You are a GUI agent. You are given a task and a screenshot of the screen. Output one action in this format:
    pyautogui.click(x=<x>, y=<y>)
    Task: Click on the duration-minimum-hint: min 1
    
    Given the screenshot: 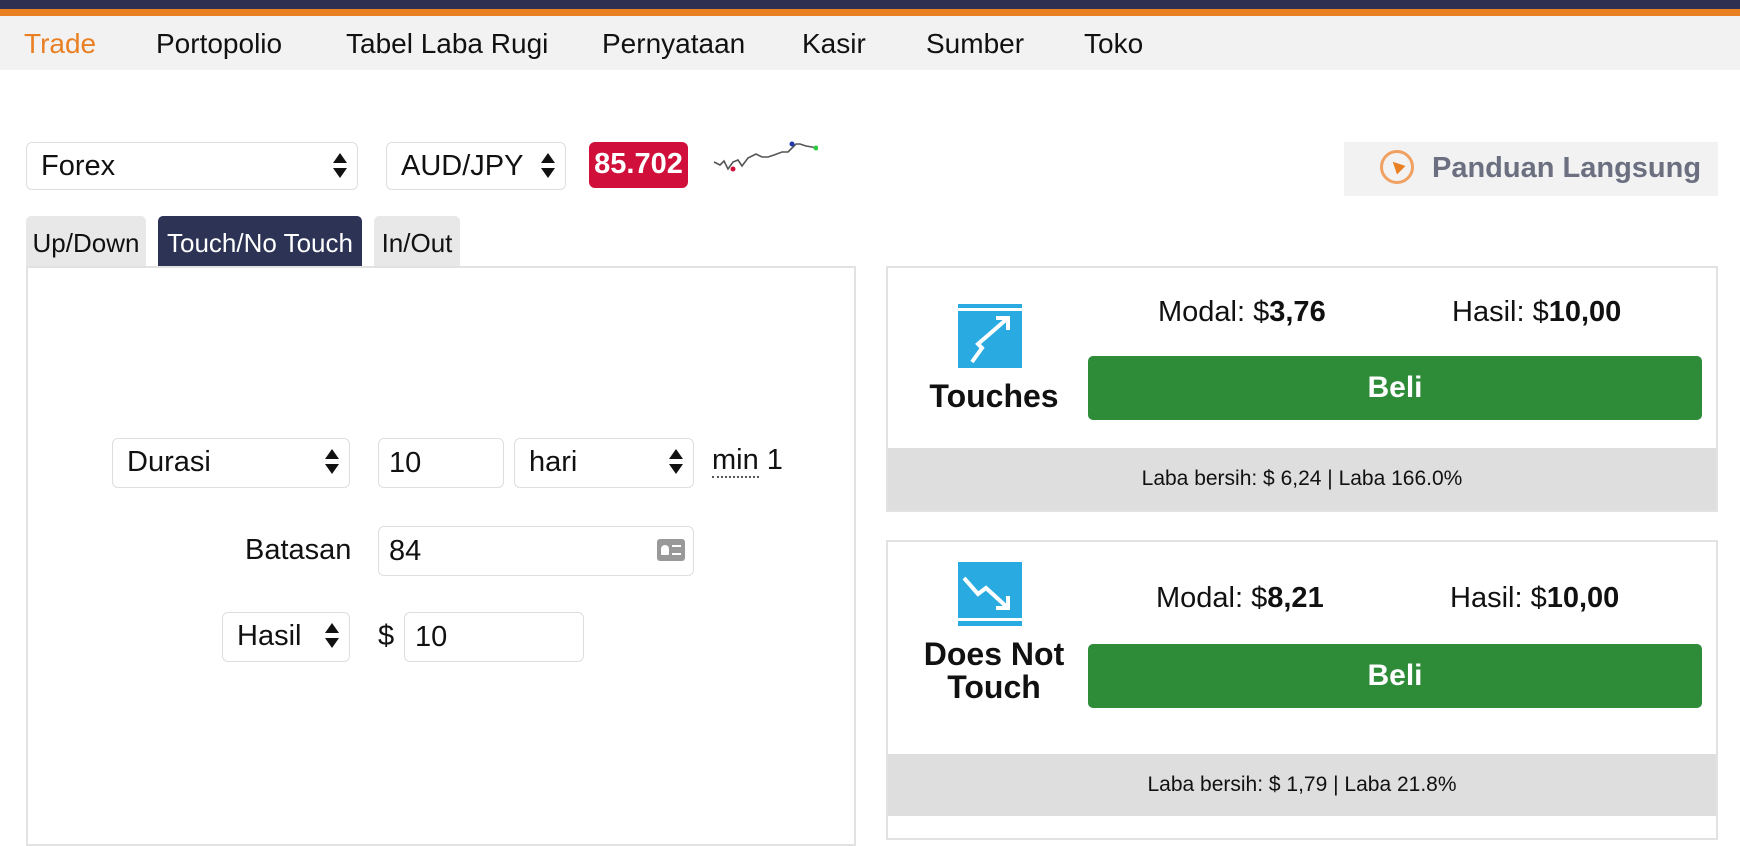 What is the action you would take?
    pyautogui.click(x=747, y=461)
    